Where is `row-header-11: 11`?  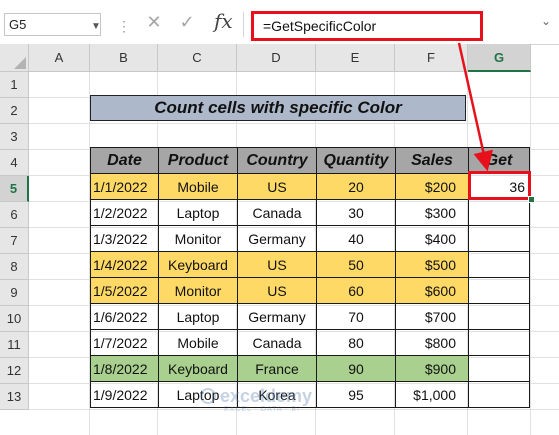
row-header-11: 11 is located at coordinates (14, 345).